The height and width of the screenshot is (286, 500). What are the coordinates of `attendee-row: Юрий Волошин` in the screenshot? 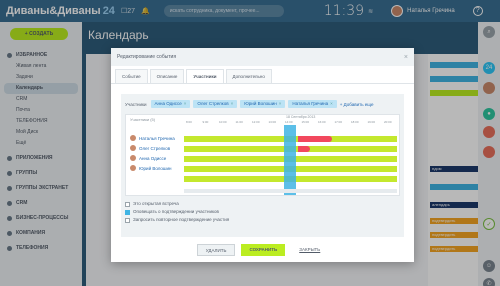 It's located at (262, 169).